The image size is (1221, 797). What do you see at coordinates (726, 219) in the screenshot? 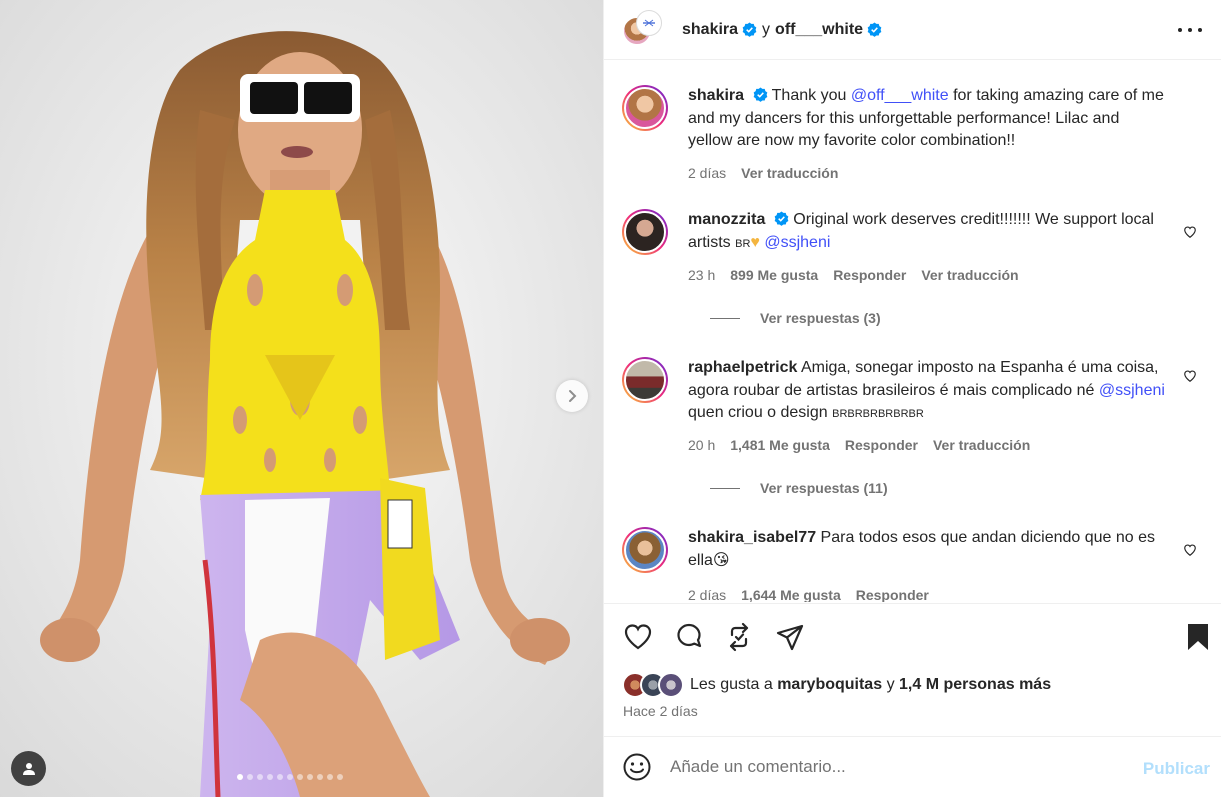
I see `comment-username: manozzita` at bounding box center [726, 219].